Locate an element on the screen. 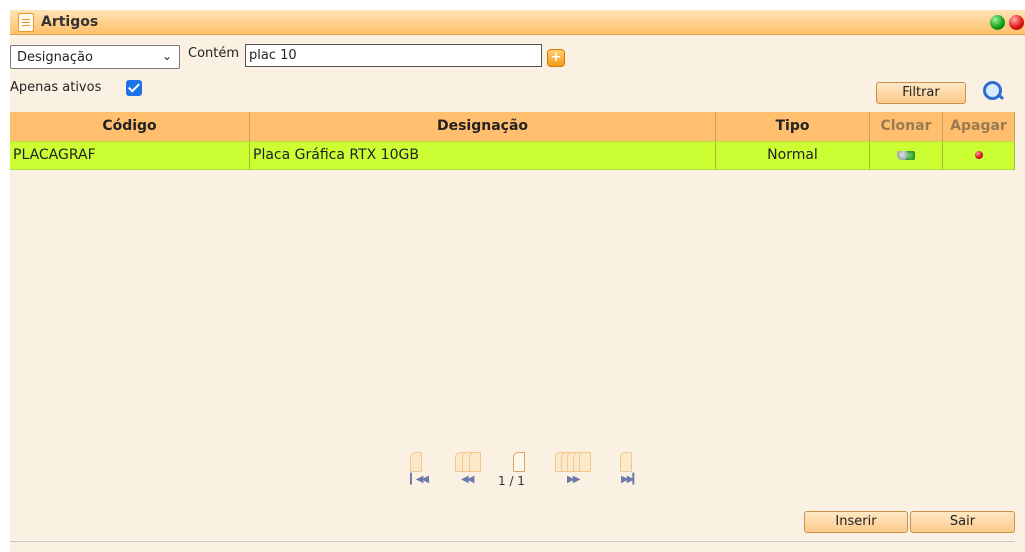  bottom-divider is located at coordinates (512, 541).